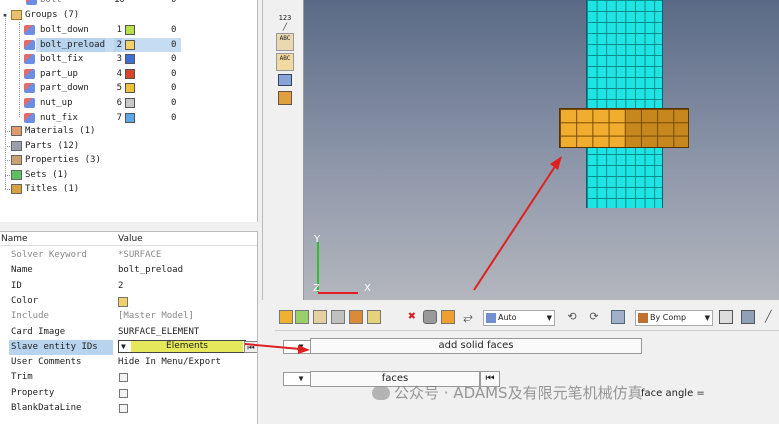 The image size is (779, 424). Describe the element at coordinates (128, 189) in the screenshot. I see `tree-node-collection: Titles (1)` at that location.